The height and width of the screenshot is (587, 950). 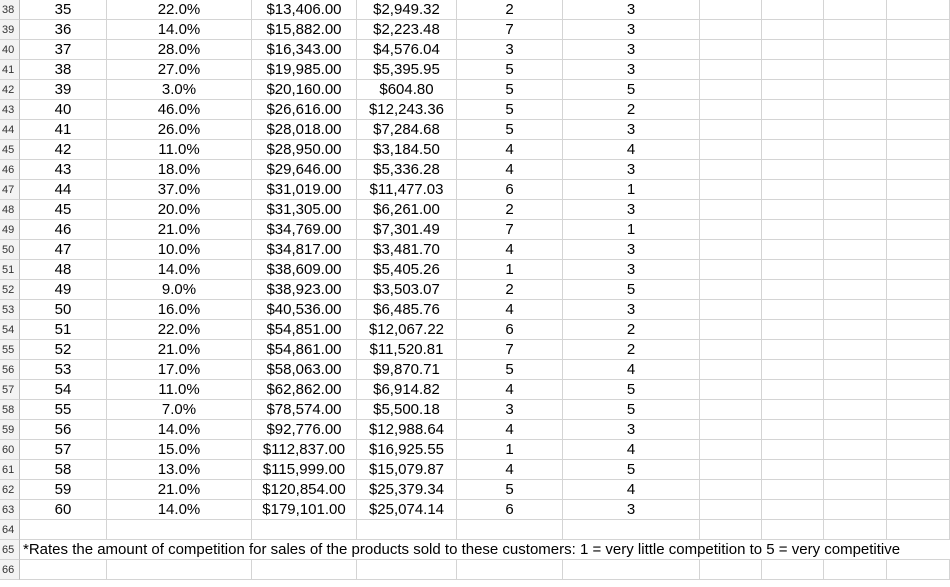 I want to click on cell-b: 21.0%, so click(x=179, y=490).